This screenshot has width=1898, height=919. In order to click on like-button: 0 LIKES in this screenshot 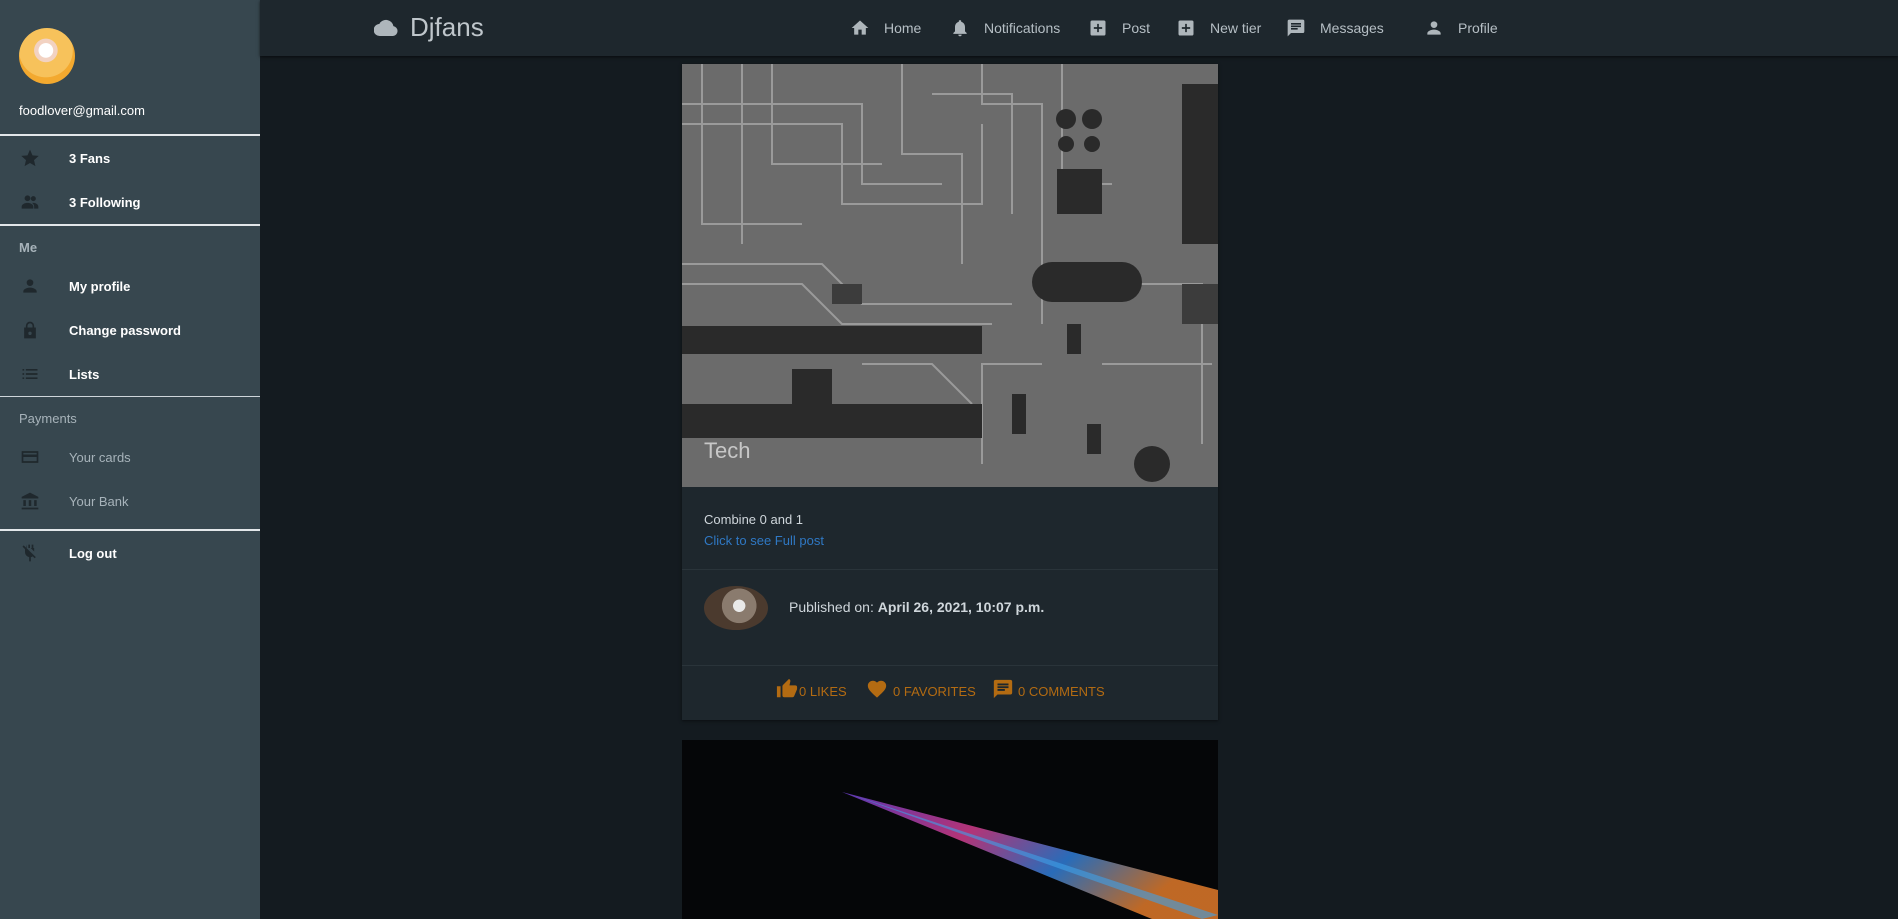, I will do `click(811, 689)`.